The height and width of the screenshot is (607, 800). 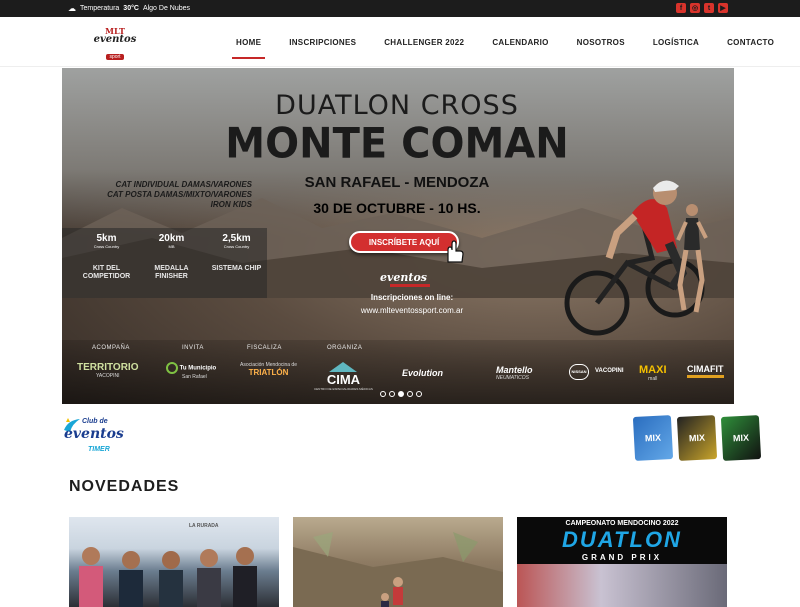 What do you see at coordinates (111, 348) in the screenshot?
I see `label-acompana: ACOMPAÑA` at bounding box center [111, 348].